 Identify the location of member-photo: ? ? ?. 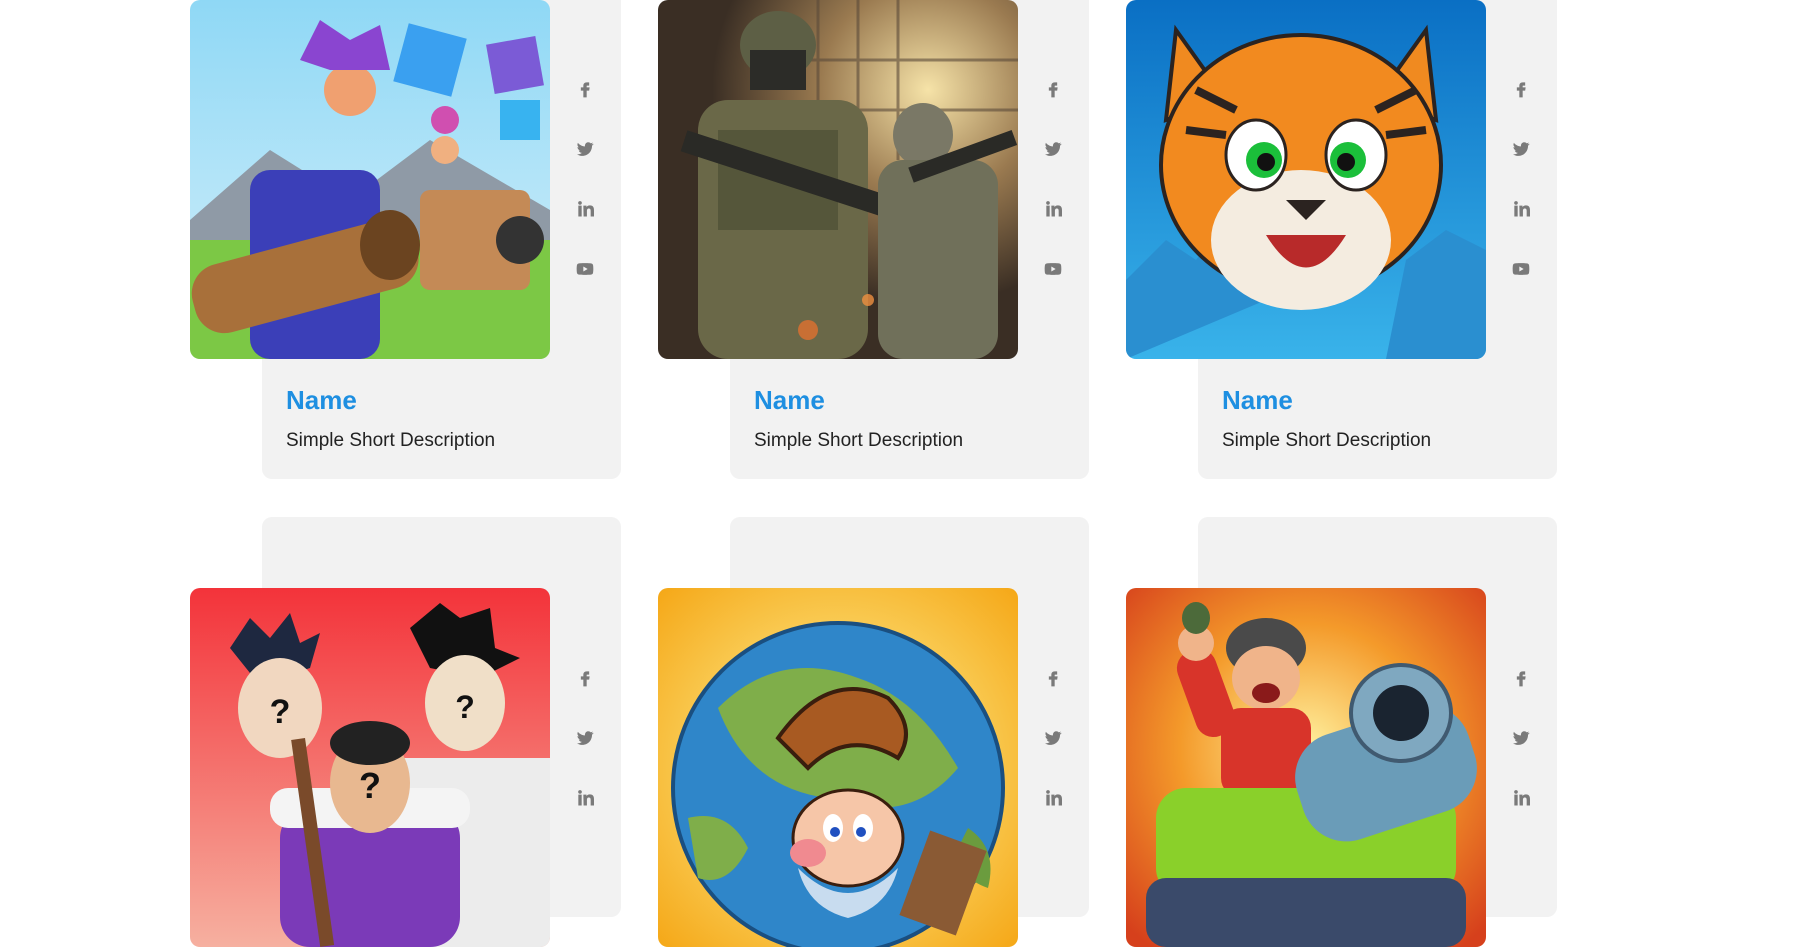
(370, 767).